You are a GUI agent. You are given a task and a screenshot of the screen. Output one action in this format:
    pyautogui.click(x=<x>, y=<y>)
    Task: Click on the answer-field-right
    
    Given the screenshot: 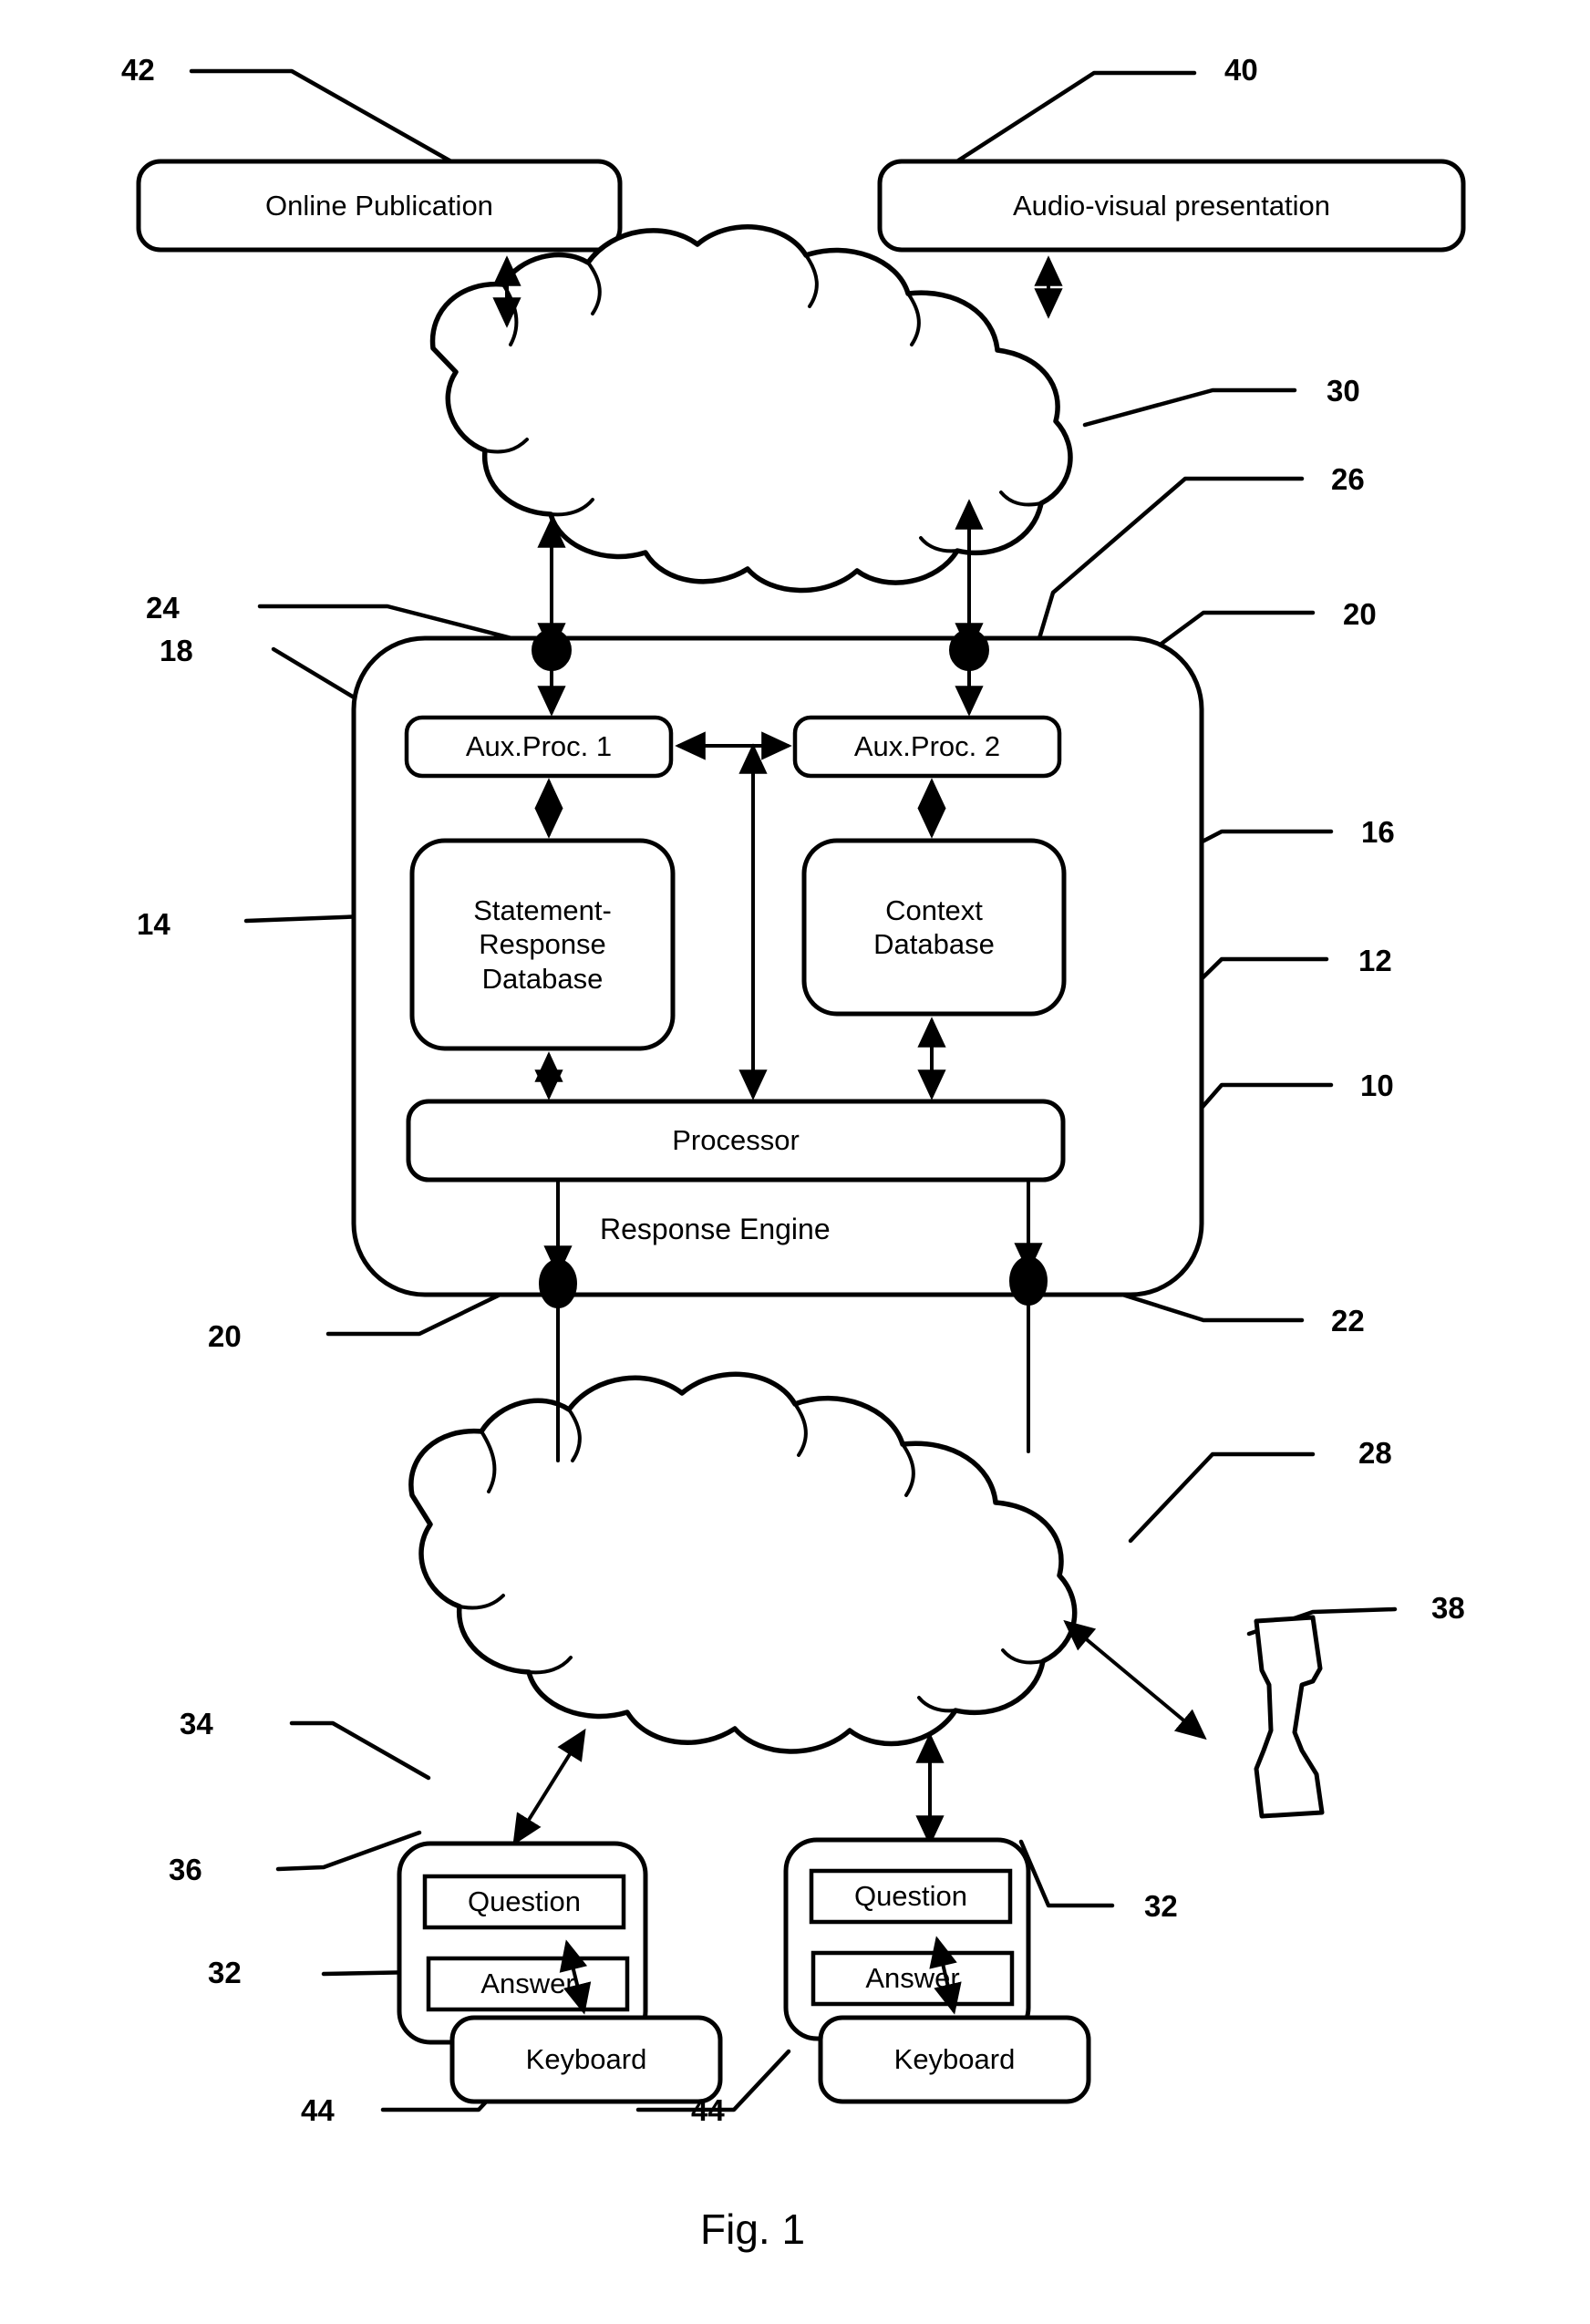 What is the action you would take?
    pyautogui.click(x=912, y=1978)
    